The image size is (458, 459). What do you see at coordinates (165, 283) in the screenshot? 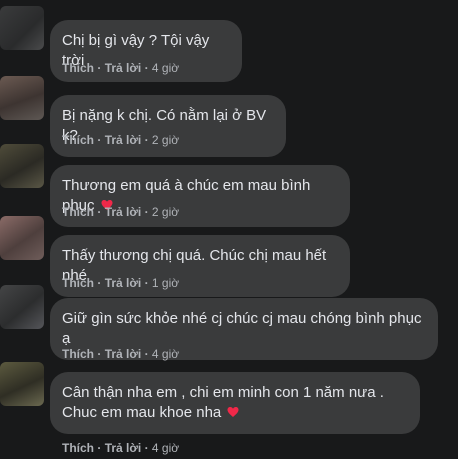
I see `comment-timestamp: 1 giờ` at bounding box center [165, 283].